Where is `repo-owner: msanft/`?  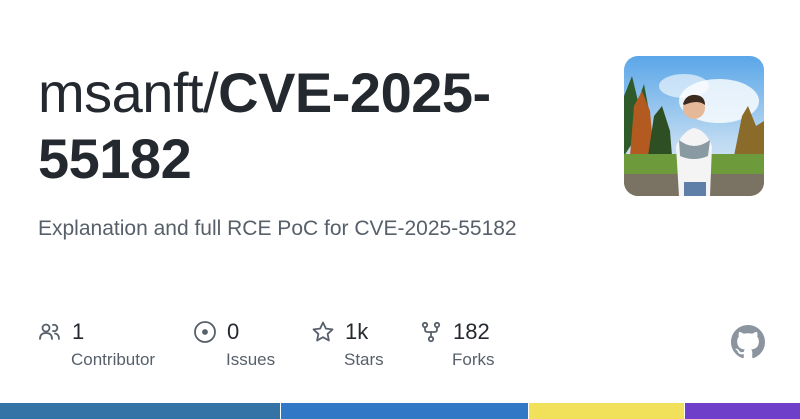
repo-owner: msanft/ is located at coordinates (128, 92).